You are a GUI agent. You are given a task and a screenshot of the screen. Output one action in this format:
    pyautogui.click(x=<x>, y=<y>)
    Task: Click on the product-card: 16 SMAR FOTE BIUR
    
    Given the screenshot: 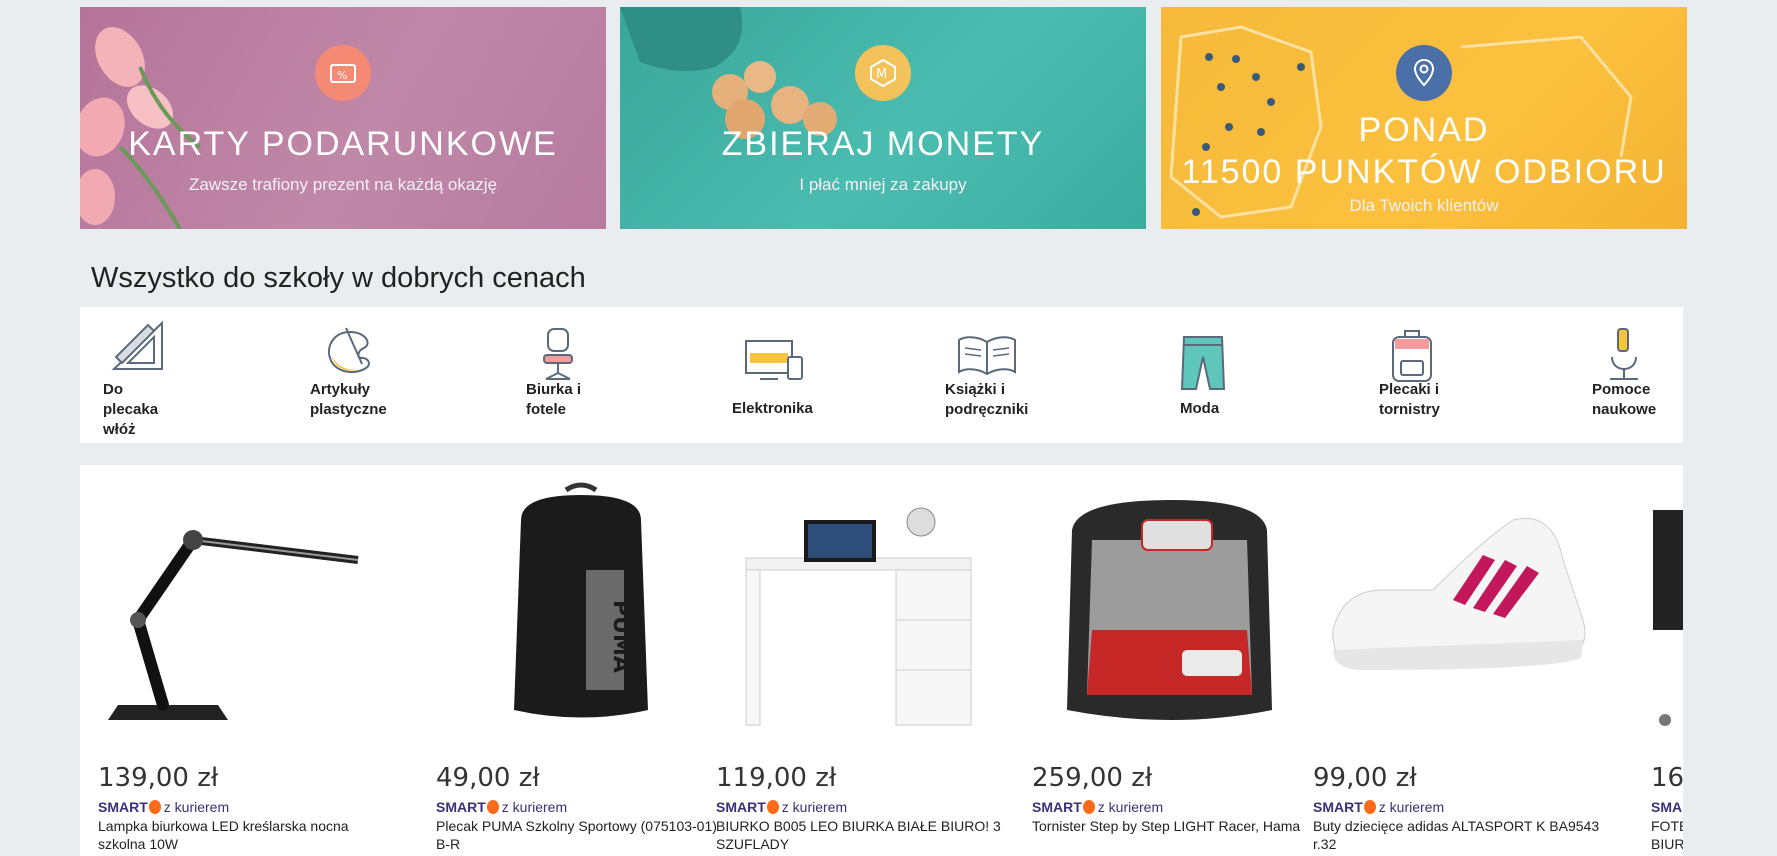 What is the action you would take?
    pyautogui.click(x=1667, y=660)
    